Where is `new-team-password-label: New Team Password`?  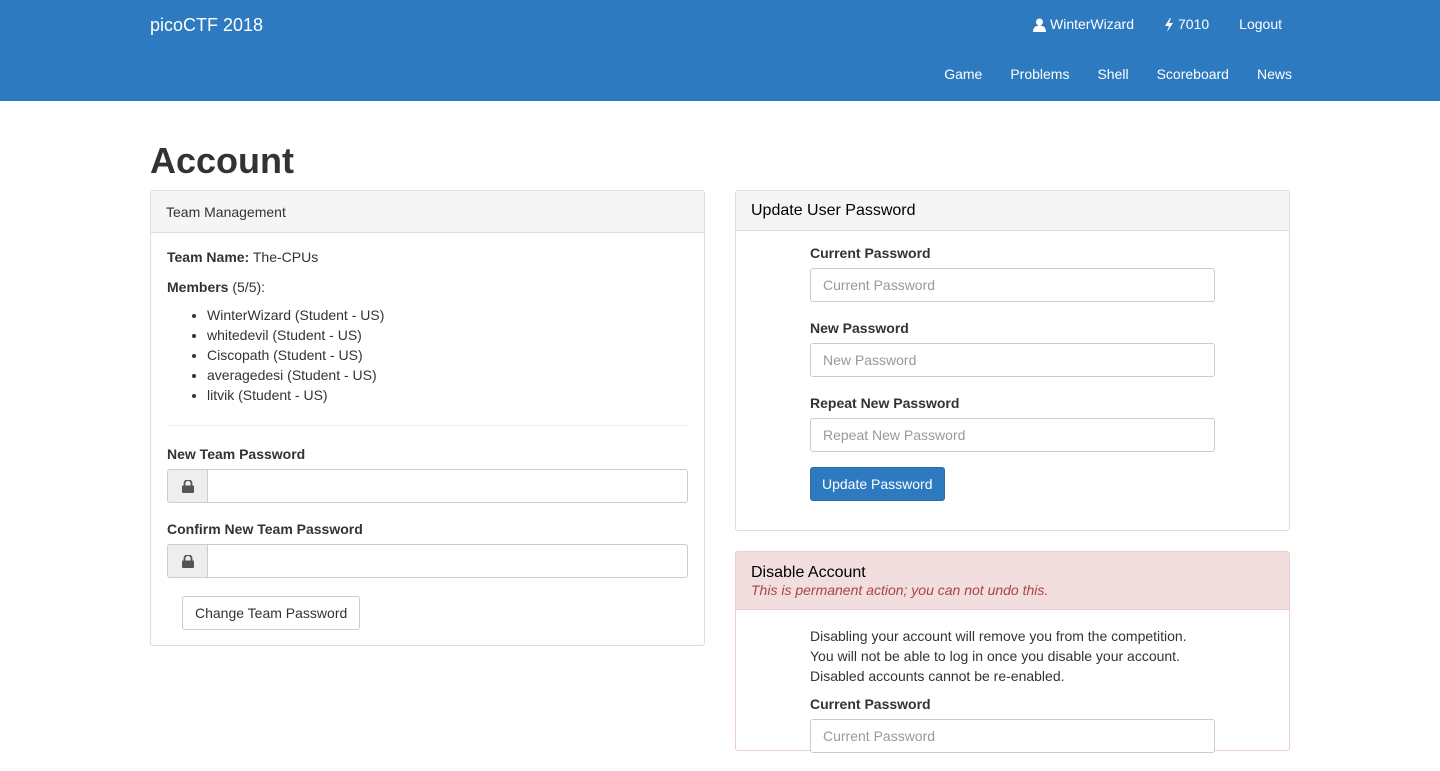 new-team-password-label: New Team Password is located at coordinates (236, 454).